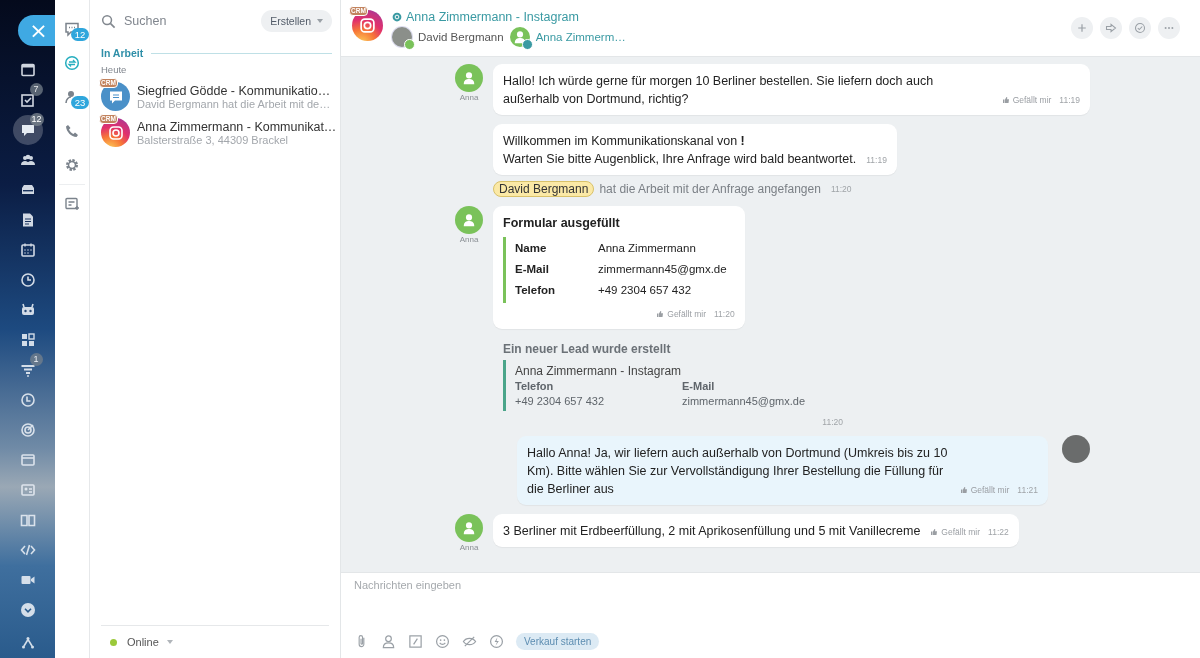 The width and height of the screenshot is (1200, 658). What do you see at coordinates (680, 159) in the screenshot?
I see `message-text: Warten Sie bitte Augenblick, Ihre Anfrage wird bald beantwortet.` at bounding box center [680, 159].